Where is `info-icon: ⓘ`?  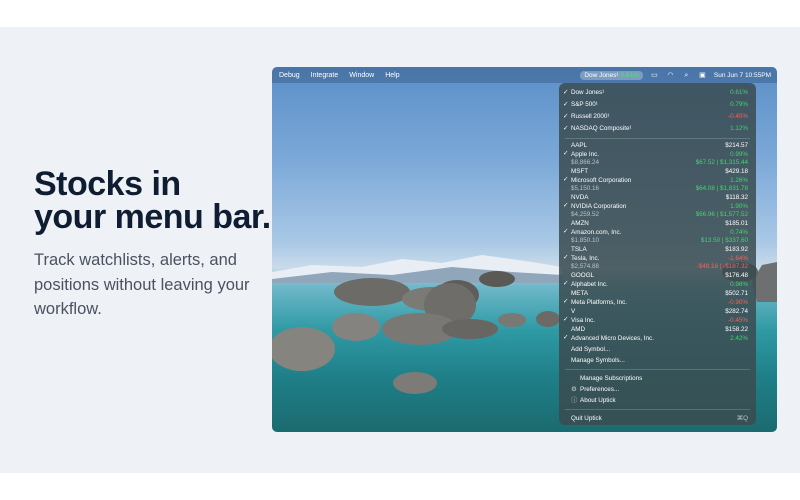 info-icon: ⓘ is located at coordinates (574, 400).